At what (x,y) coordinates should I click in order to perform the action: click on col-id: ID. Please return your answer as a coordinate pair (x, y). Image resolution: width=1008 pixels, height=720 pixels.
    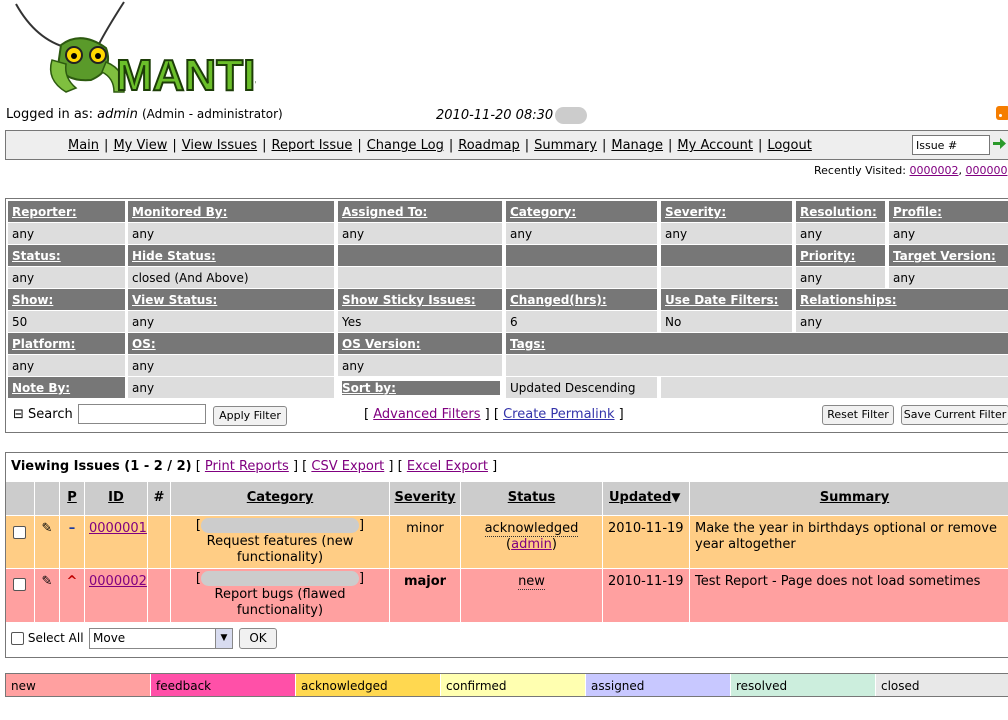
    Looking at the image, I should click on (116, 498).